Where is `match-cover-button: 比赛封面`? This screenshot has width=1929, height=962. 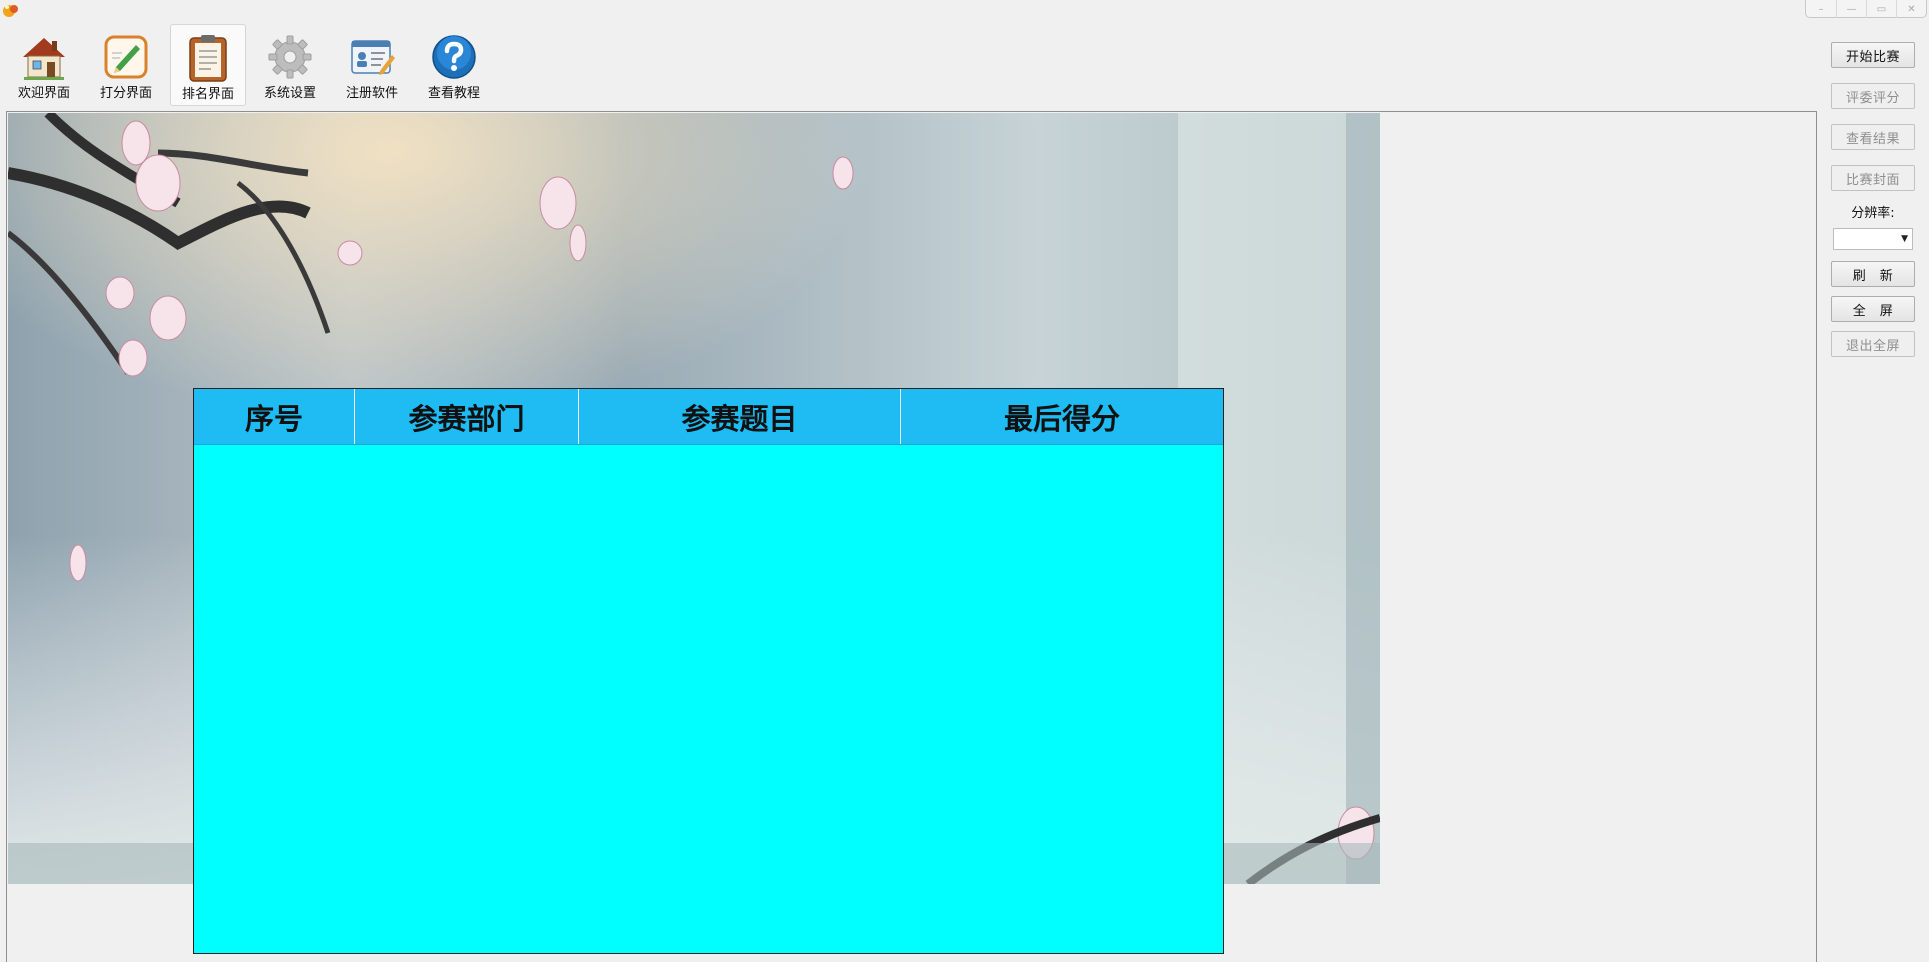
match-cover-button: 比赛封面 is located at coordinates (1873, 178).